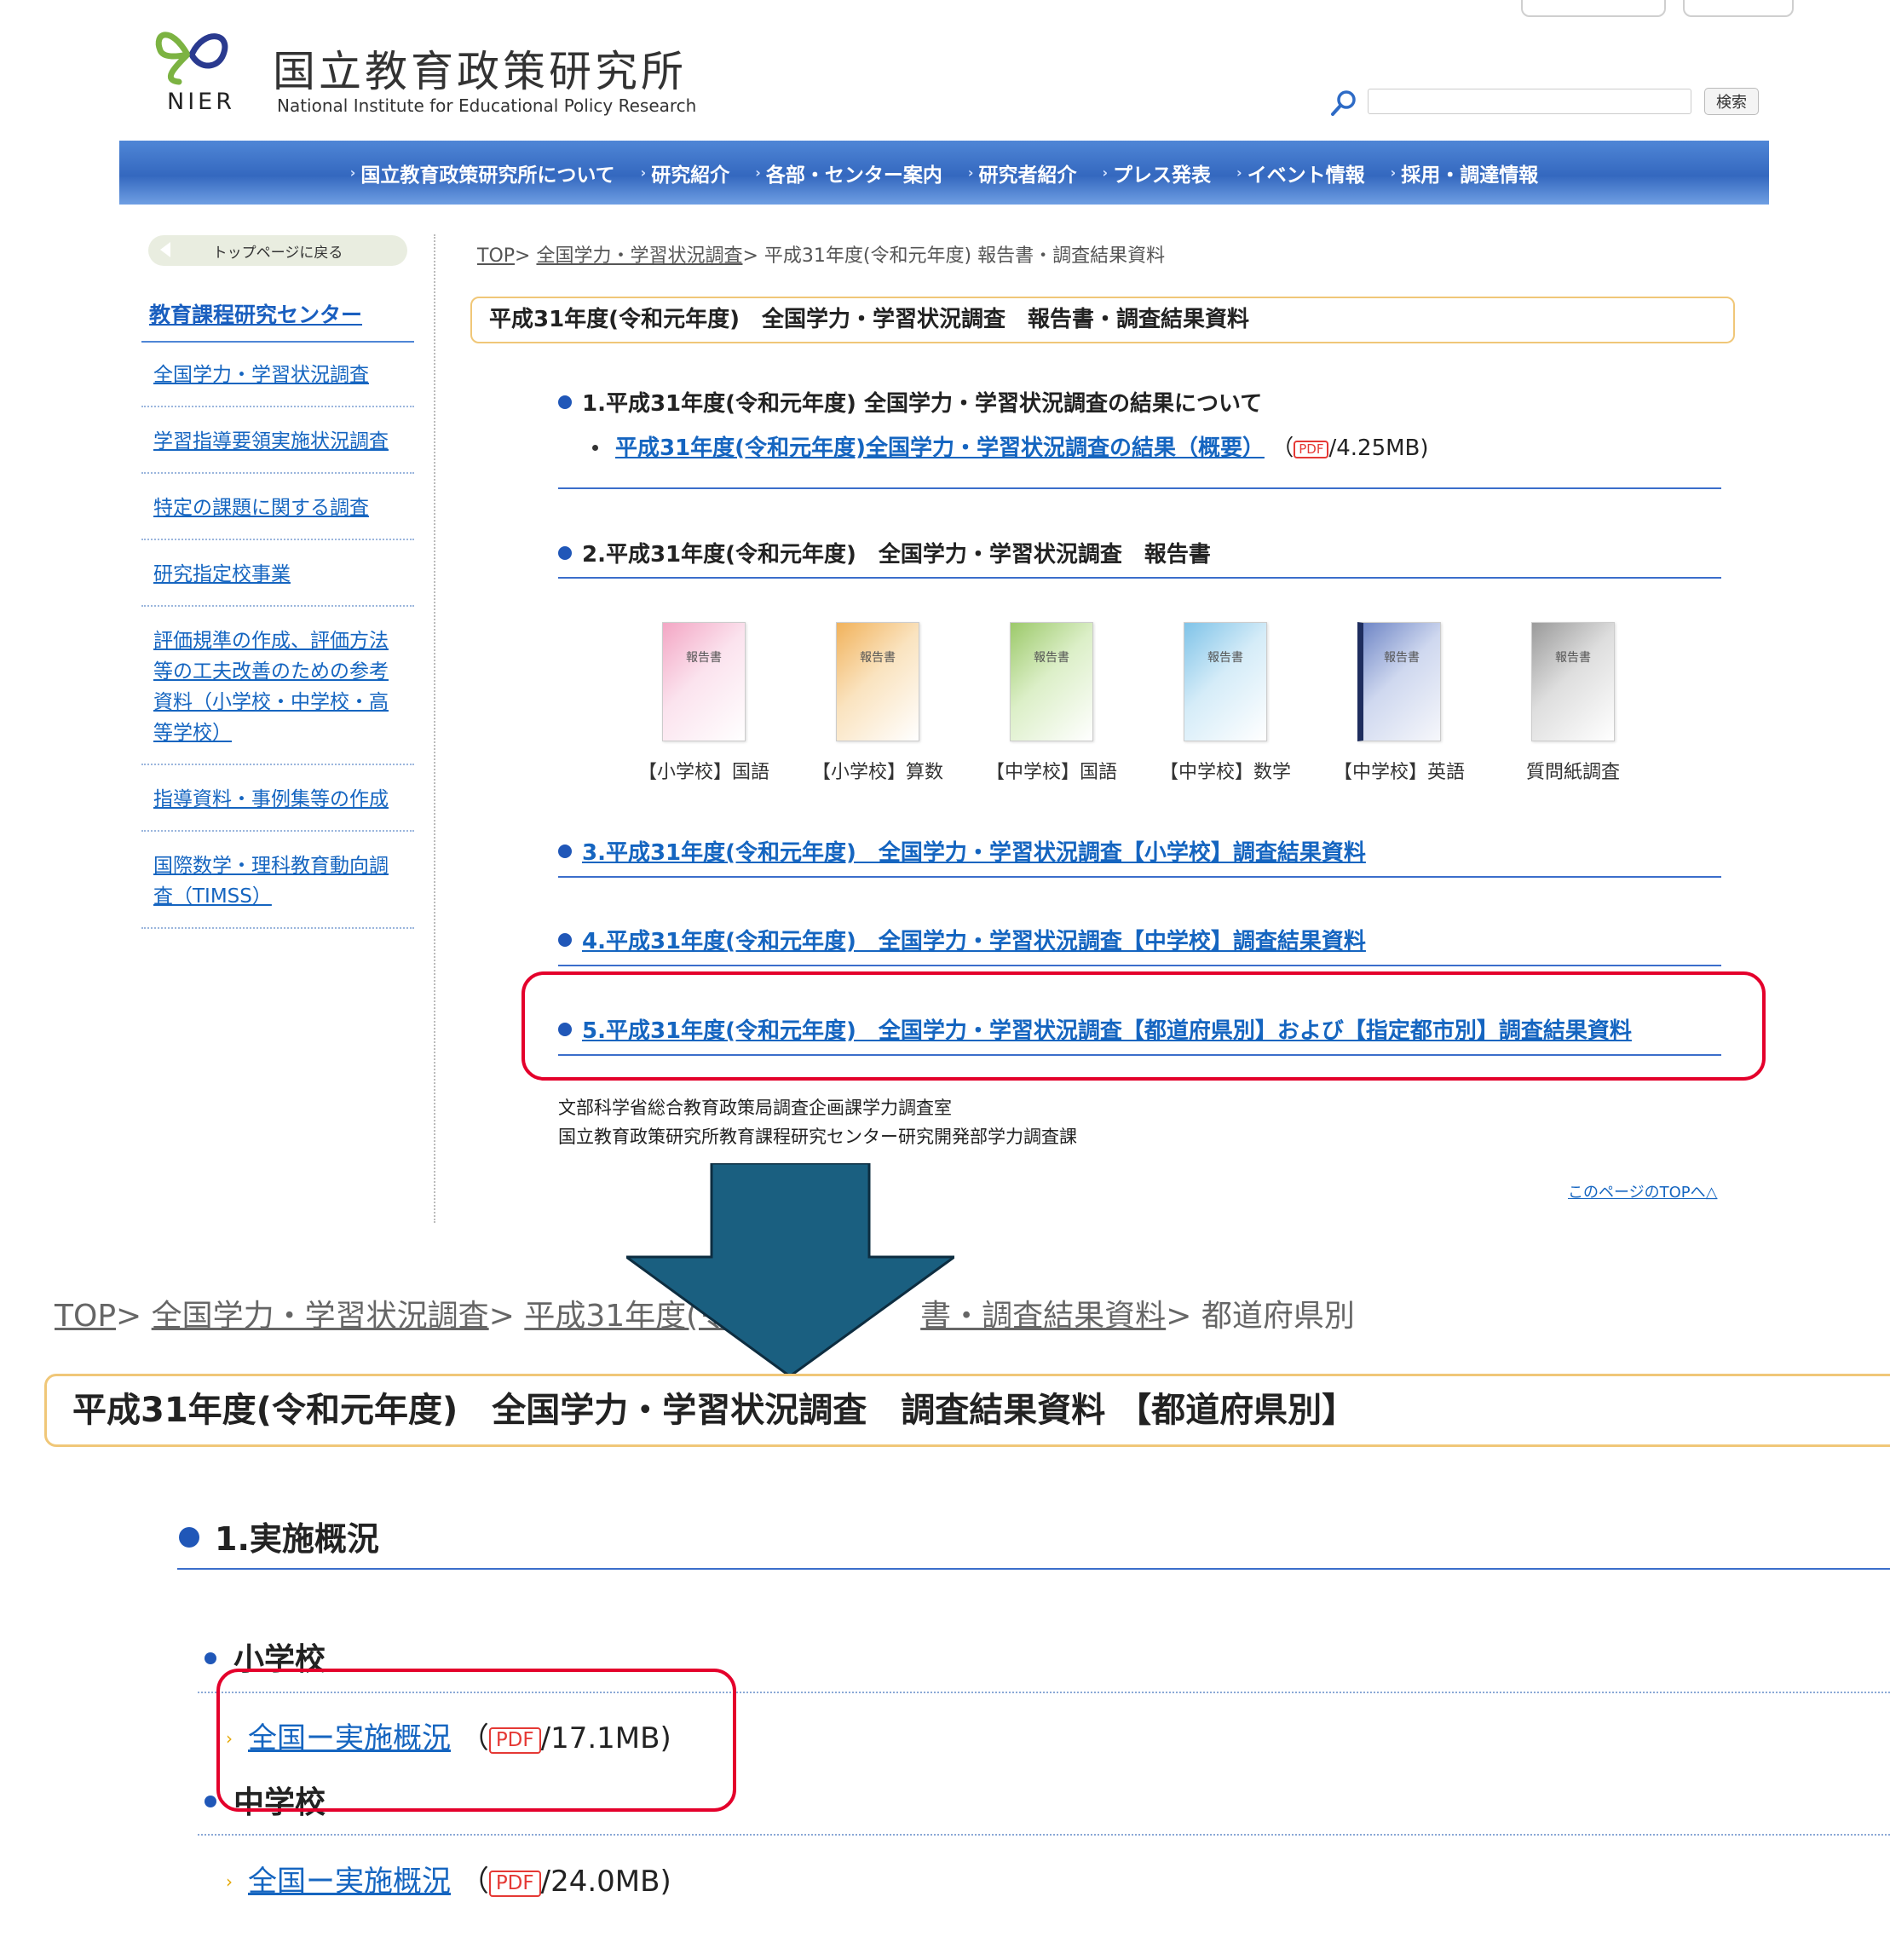  Describe the element at coordinates (1343, 103) in the screenshot. I see `search-icon` at that location.